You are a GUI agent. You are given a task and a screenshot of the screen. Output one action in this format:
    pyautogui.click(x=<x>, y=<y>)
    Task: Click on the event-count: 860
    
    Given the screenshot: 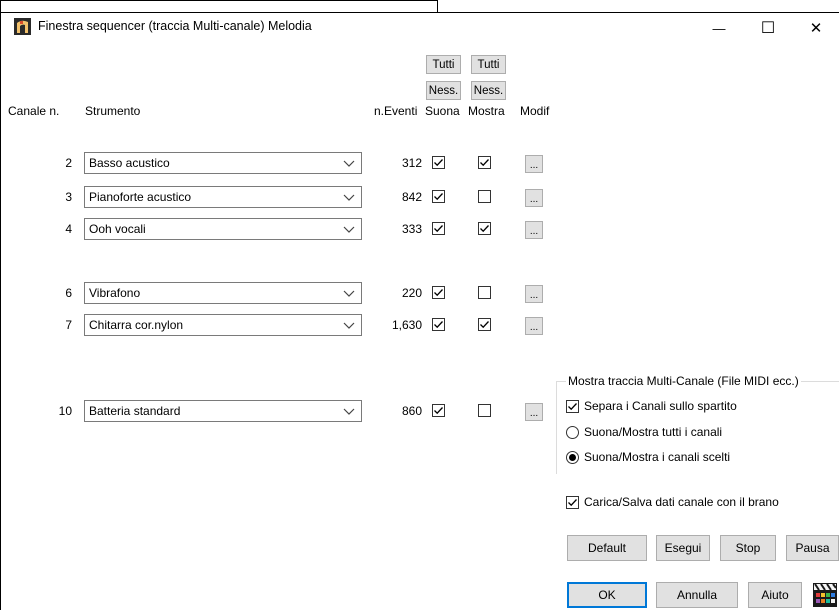 What is the action you would take?
    pyautogui.click(x=411, y=411)
    